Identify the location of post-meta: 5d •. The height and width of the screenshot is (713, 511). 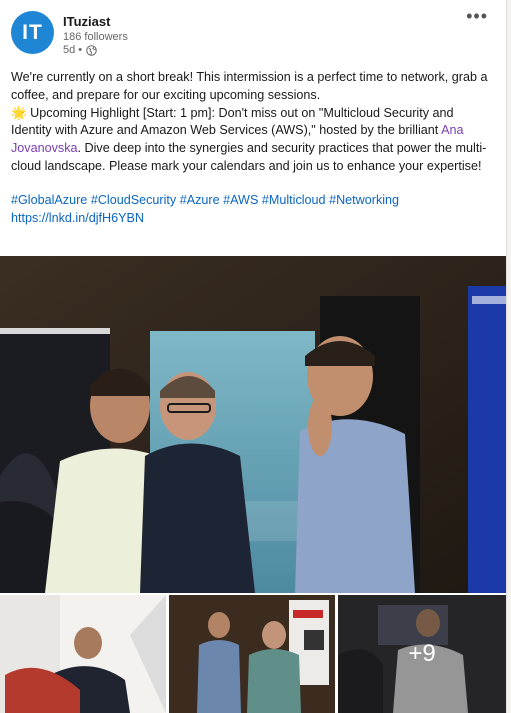
(80, 50).